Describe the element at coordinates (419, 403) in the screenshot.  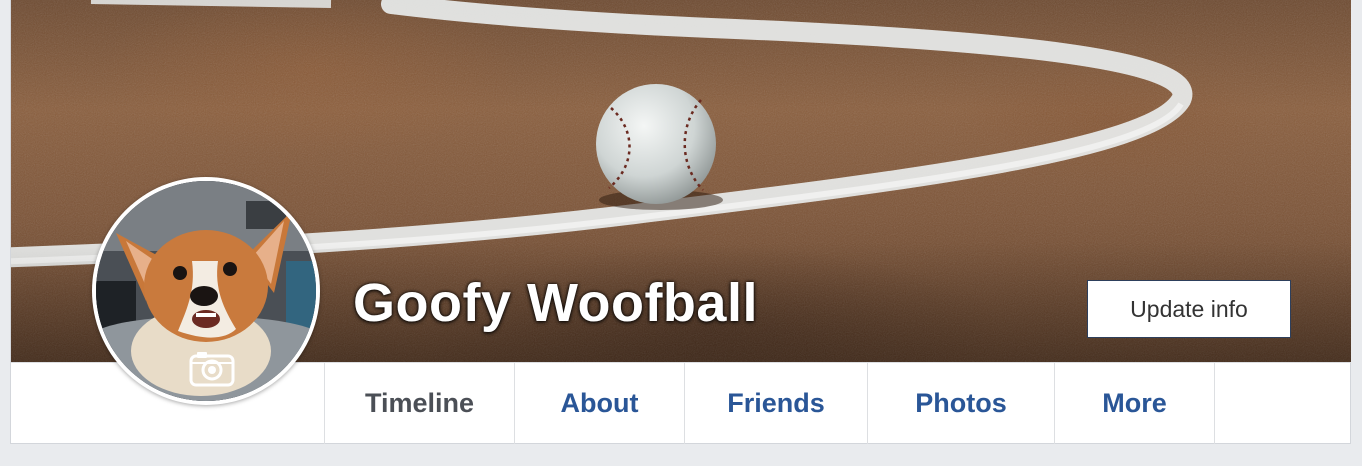
I see `tab-timeline: Timeline` at that location.